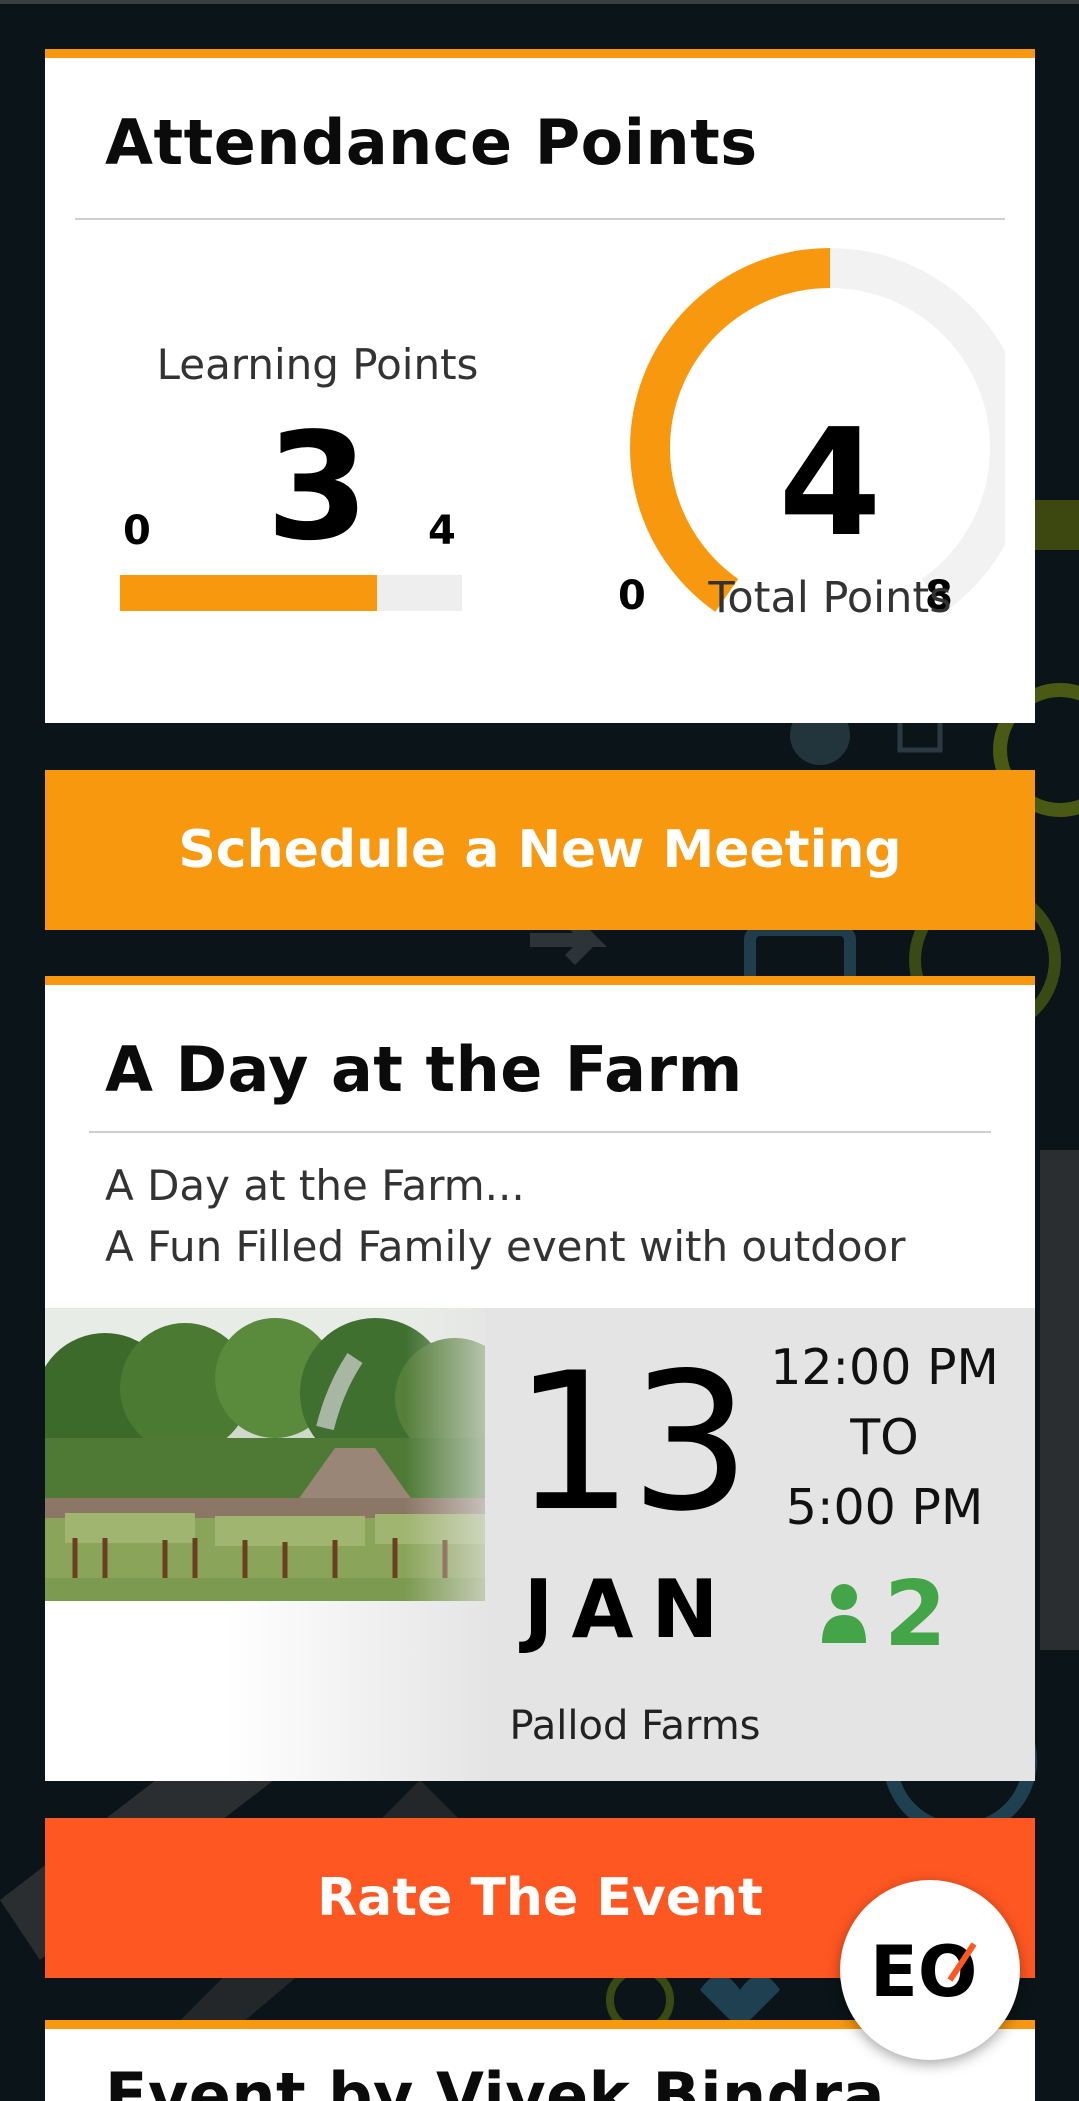  I want to click on event-time: 12:00 PM TO 5:00 PM, so click(884, 1438).